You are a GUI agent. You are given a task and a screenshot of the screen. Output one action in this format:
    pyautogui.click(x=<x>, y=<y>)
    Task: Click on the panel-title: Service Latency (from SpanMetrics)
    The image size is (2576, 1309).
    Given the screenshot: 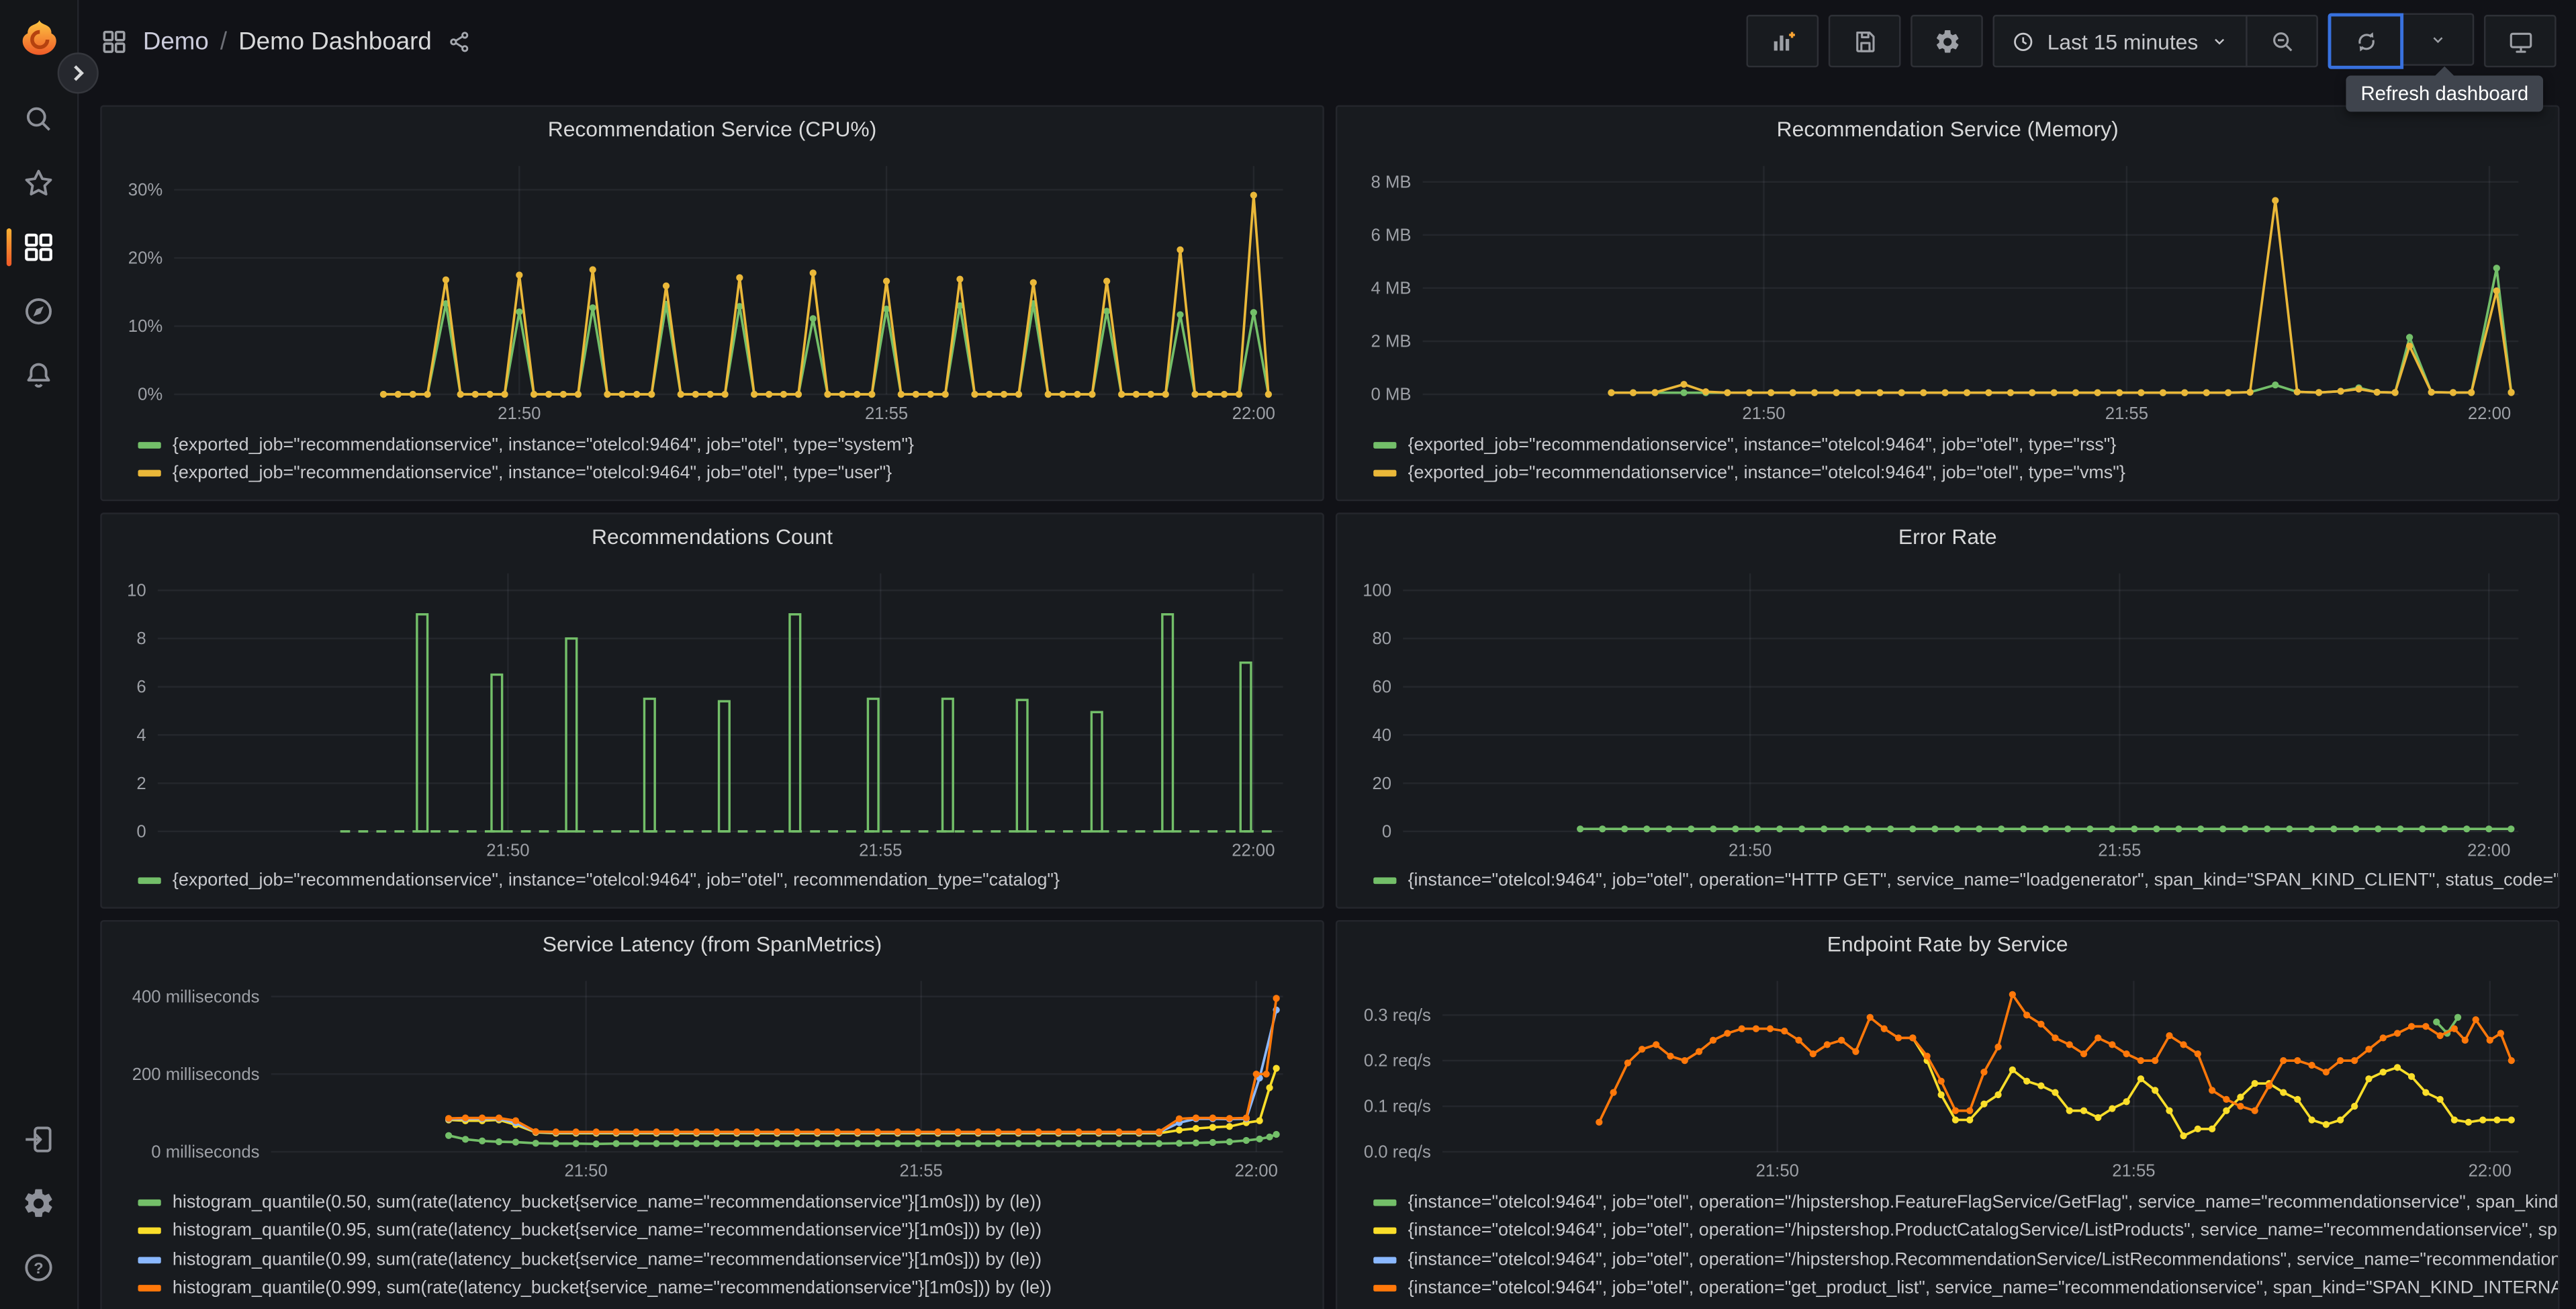 What is the action you would take?
    pyautogui.click(x=712, y=942)
    